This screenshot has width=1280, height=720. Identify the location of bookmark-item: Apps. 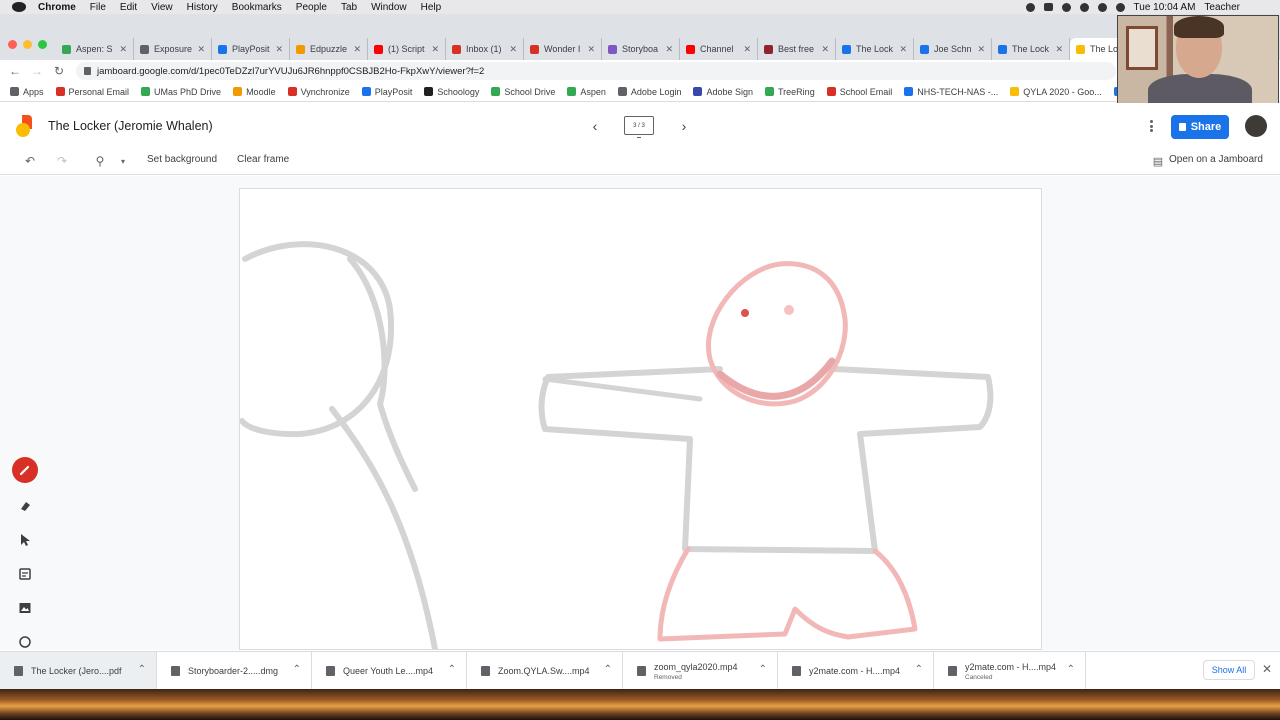
(27, 92).